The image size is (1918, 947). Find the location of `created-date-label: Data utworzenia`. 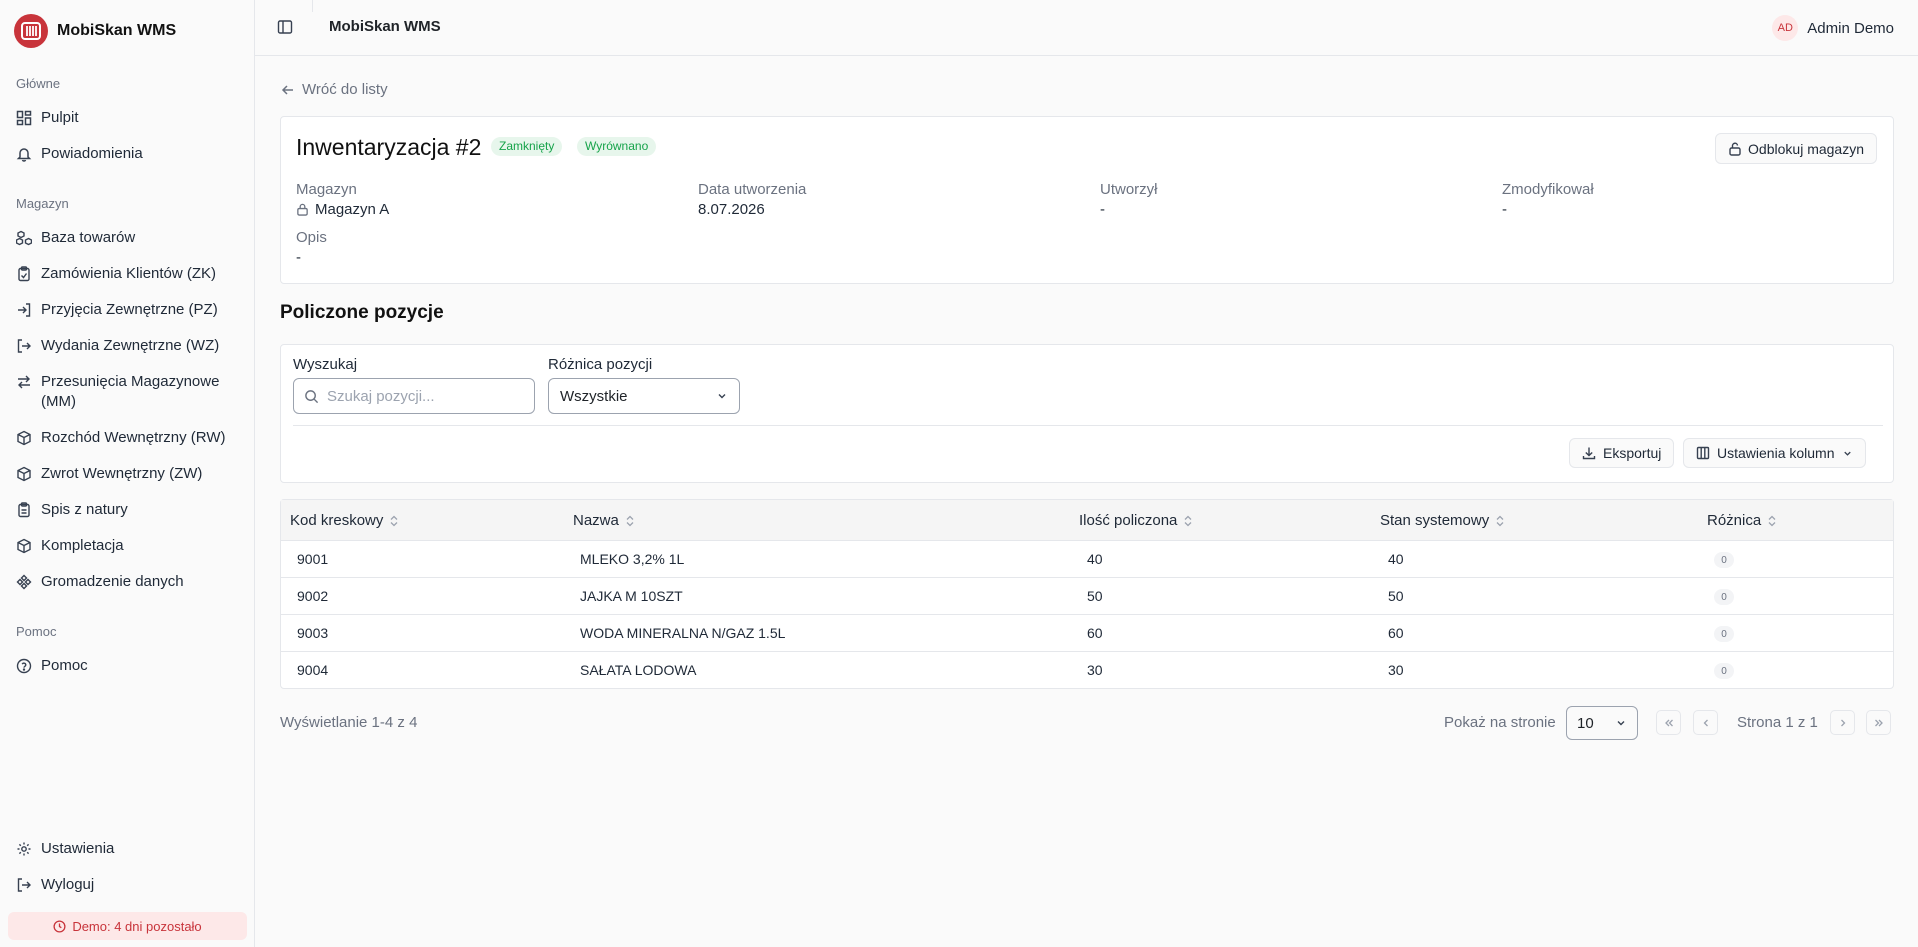

created-date-label: Data utworzenia is located at coordinates (752, 189).